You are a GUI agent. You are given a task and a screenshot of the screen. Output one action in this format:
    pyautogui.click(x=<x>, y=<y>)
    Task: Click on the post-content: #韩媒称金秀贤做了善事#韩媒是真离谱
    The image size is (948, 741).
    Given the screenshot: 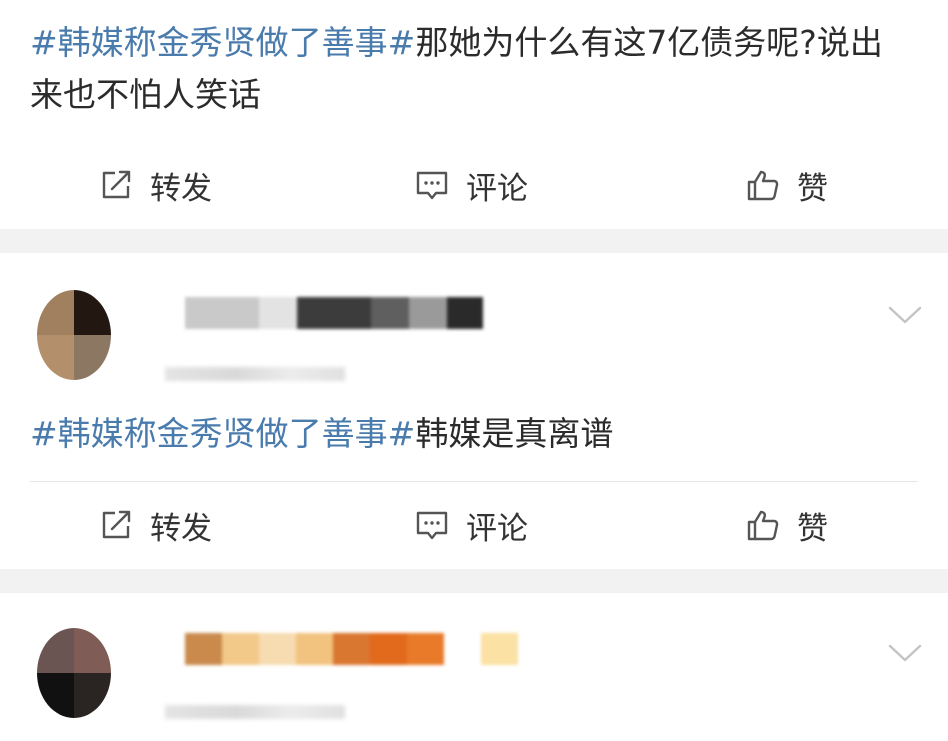 What is the action you would take?
    pyautogui.click(x=469, y=434)
    